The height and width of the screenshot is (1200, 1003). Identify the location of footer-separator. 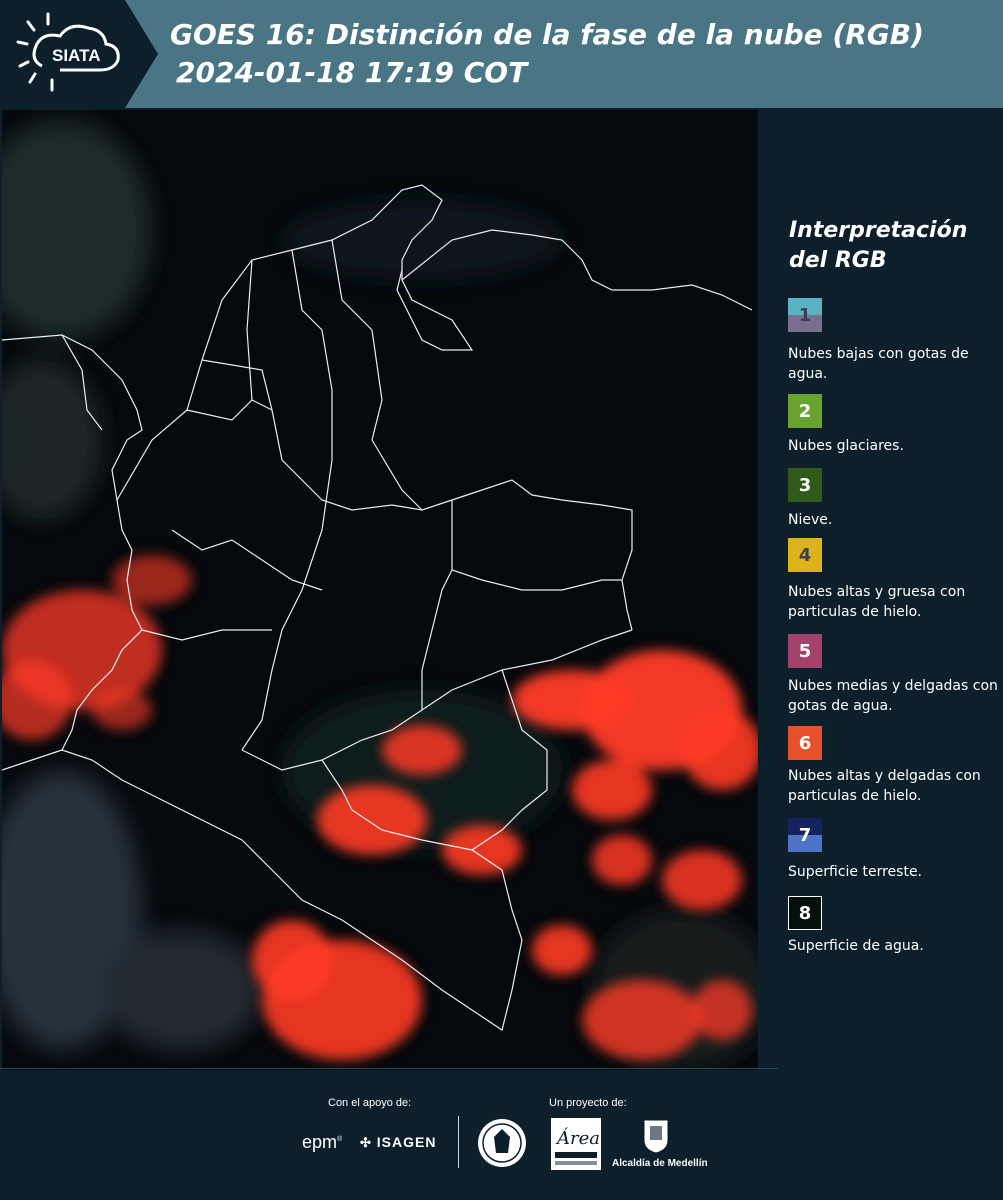
(389, 1068).